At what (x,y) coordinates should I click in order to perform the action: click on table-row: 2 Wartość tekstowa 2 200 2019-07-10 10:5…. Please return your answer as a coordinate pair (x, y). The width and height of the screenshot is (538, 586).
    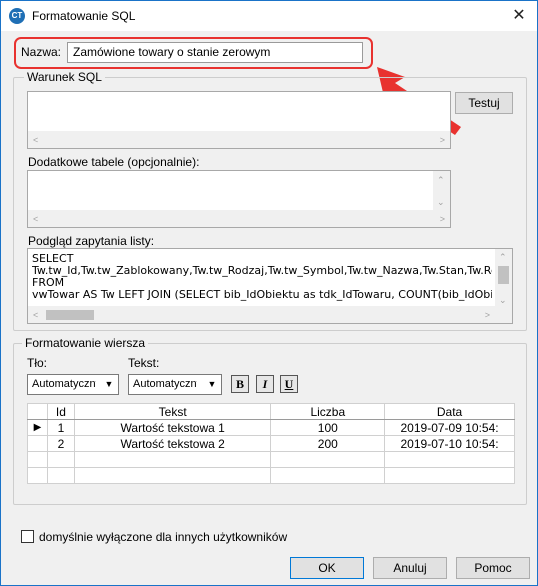
    Looking at the image, I should click on (271, 443).